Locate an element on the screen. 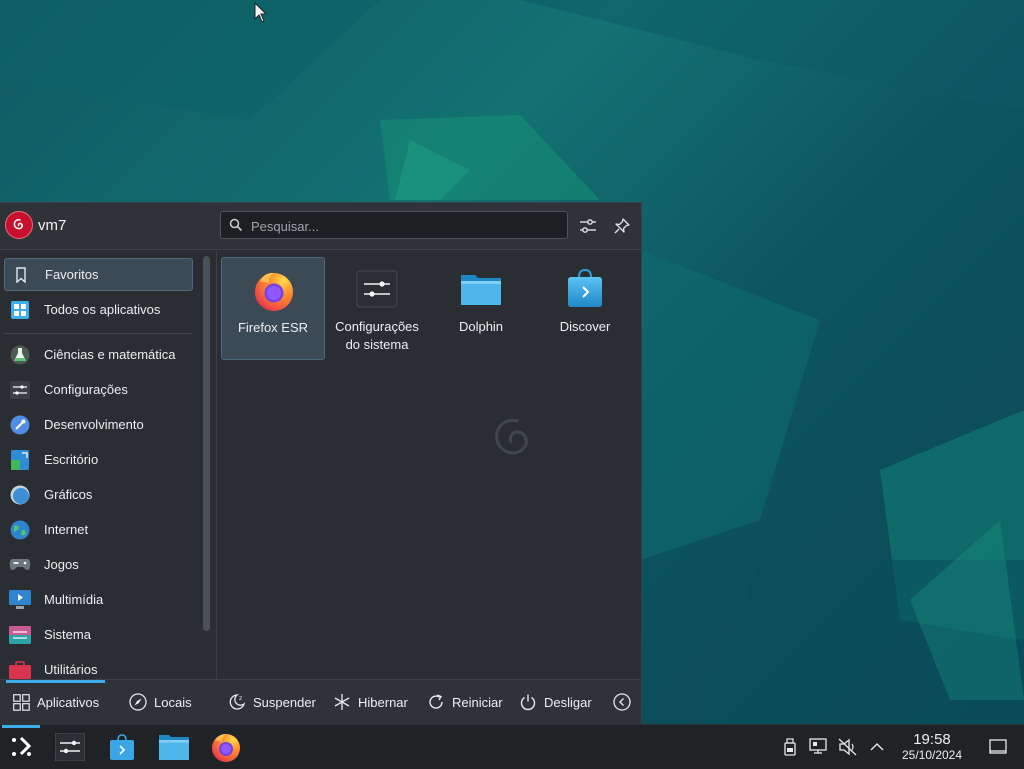 The image size is (1024, 769). sidebar-divider is located at coordinates (98, 333).